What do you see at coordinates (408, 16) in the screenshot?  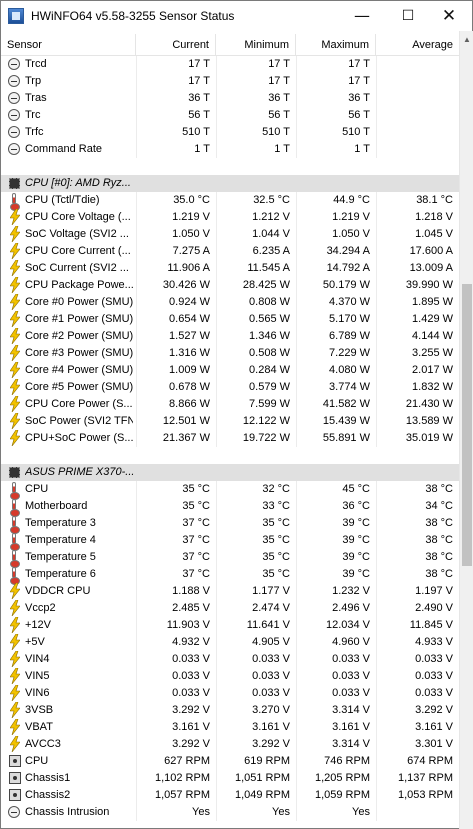 I see `maximize-button: ☐` at bounding box center [408, 16].